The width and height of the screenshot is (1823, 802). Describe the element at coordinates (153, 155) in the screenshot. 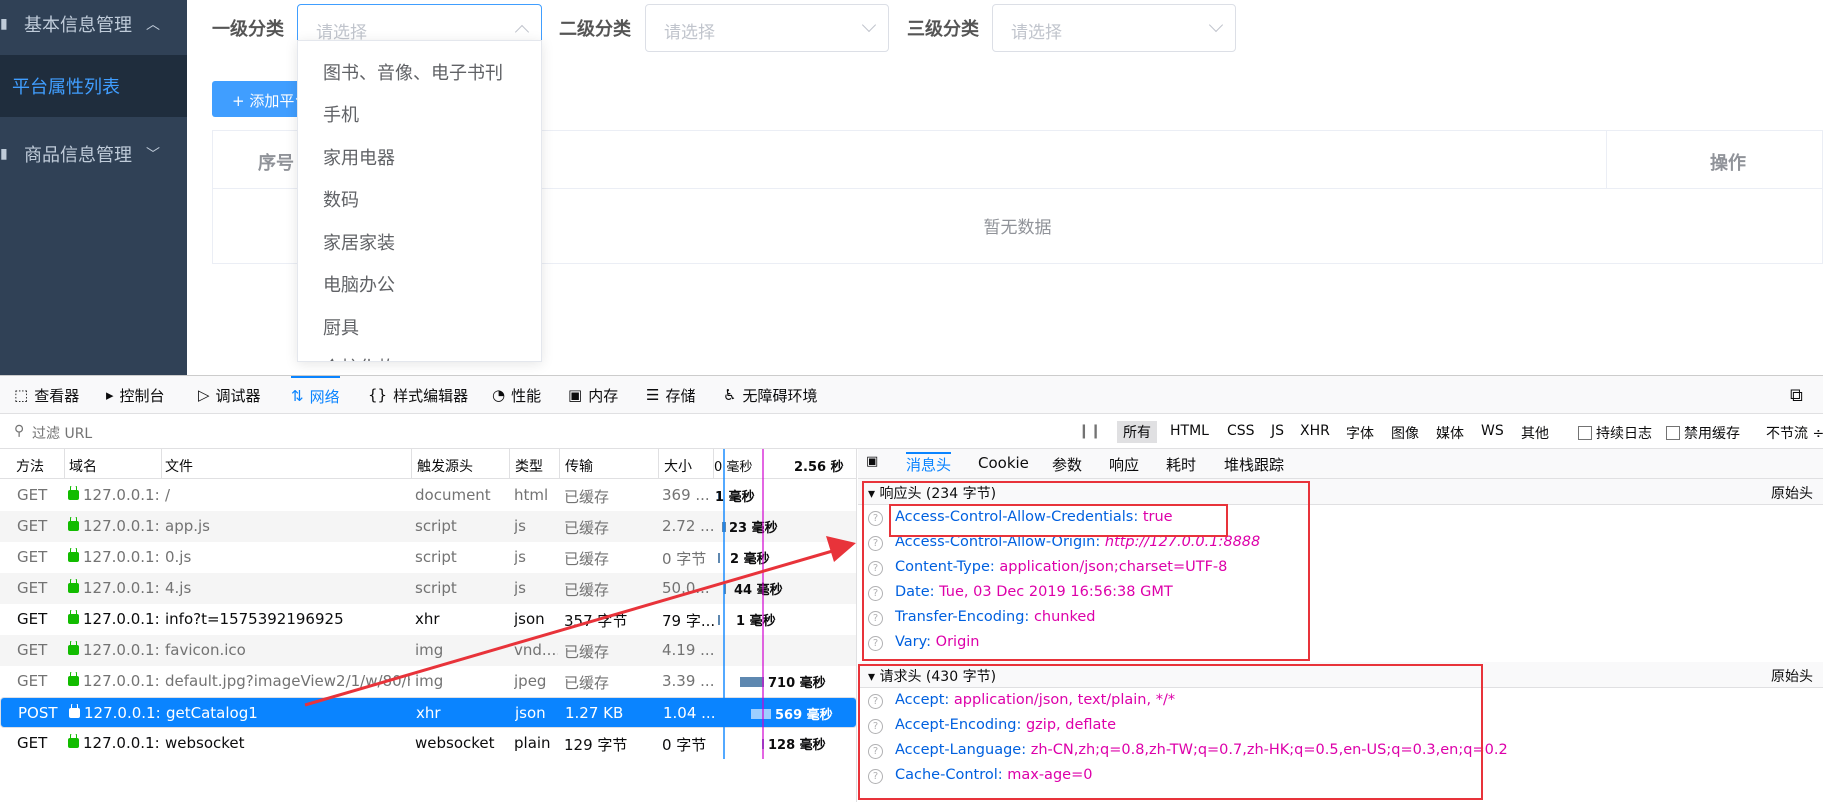

I see `chevron-down-icon: ﹀` at that location.